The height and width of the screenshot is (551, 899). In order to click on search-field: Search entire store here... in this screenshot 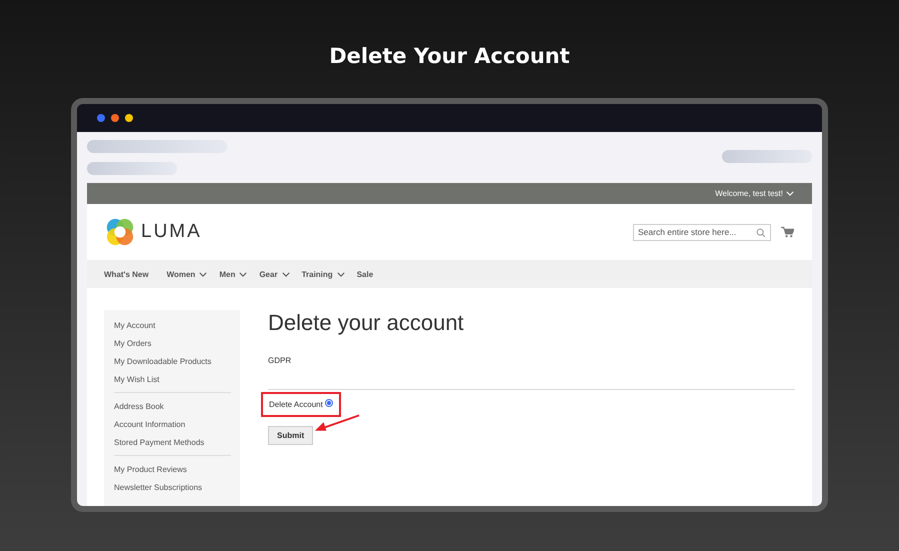, I will do `click(702, 232)`.